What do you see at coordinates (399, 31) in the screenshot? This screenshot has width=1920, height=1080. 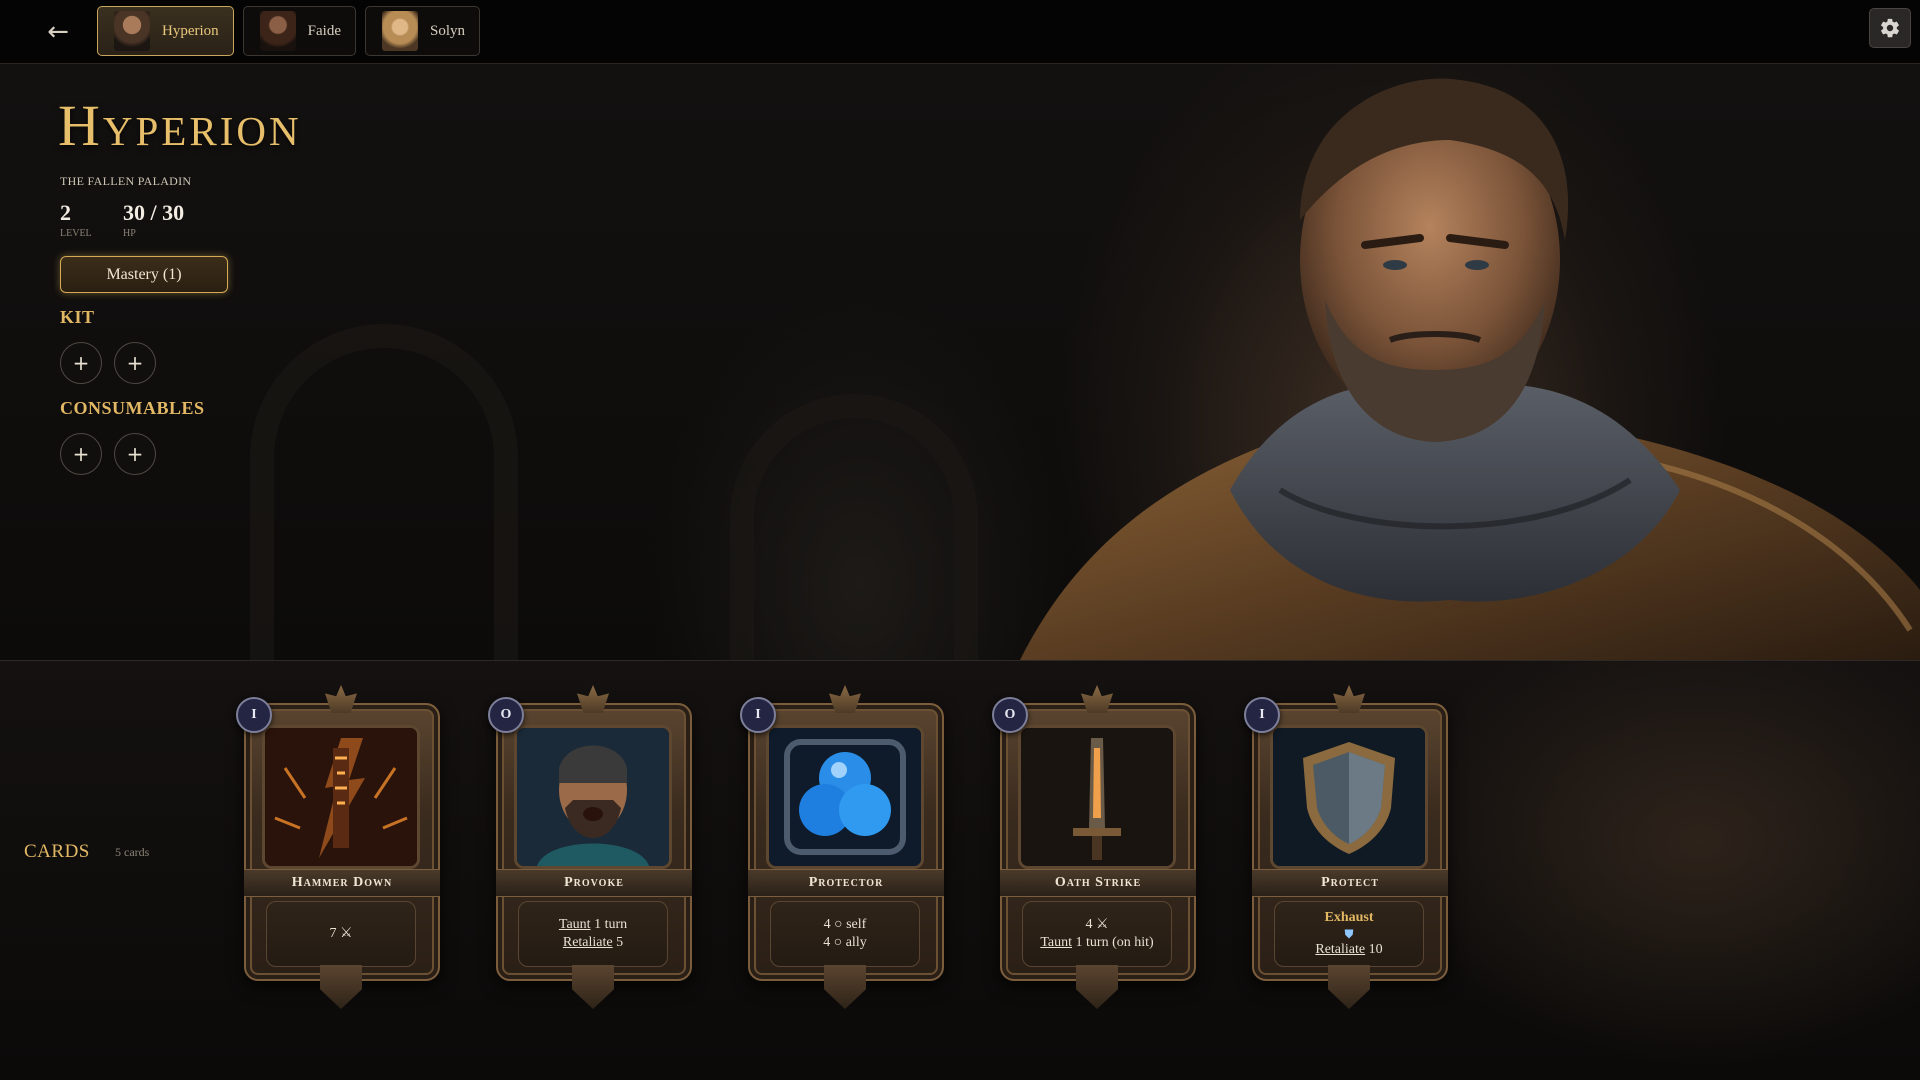 I see `solyn-portrait-thumbnail` at bounding box center [399, 31].